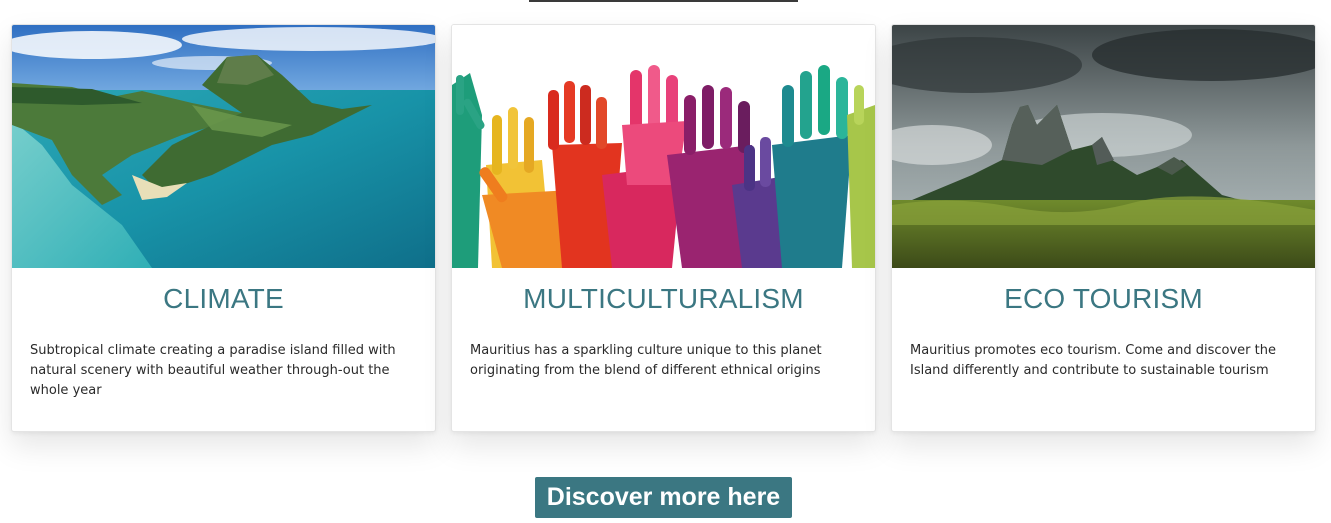  I want to click on lagoon-island-image, so click(223, 146).